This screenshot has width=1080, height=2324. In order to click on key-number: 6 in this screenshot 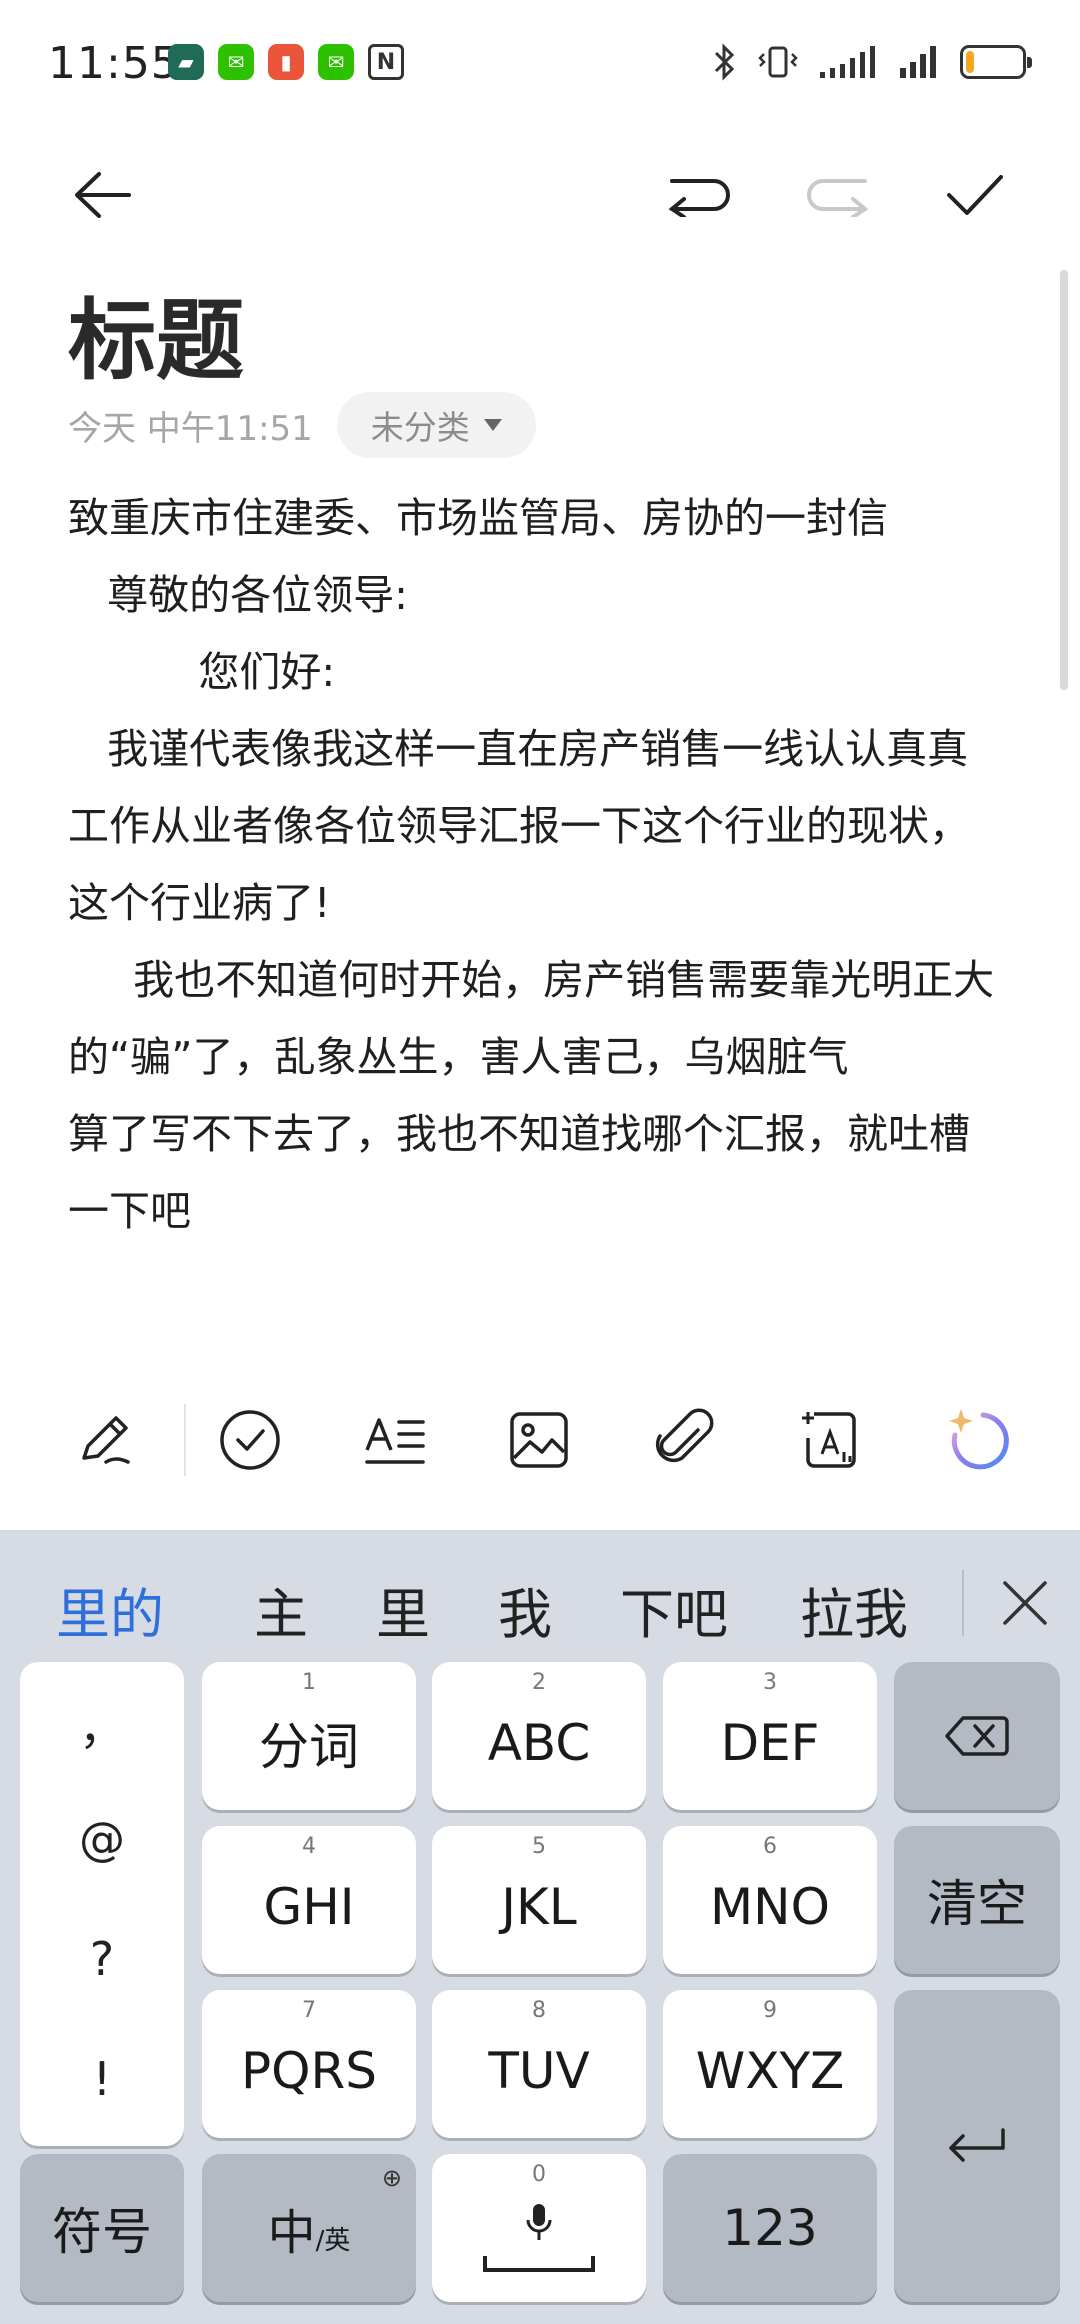, I will do `click(770, 1846)`.